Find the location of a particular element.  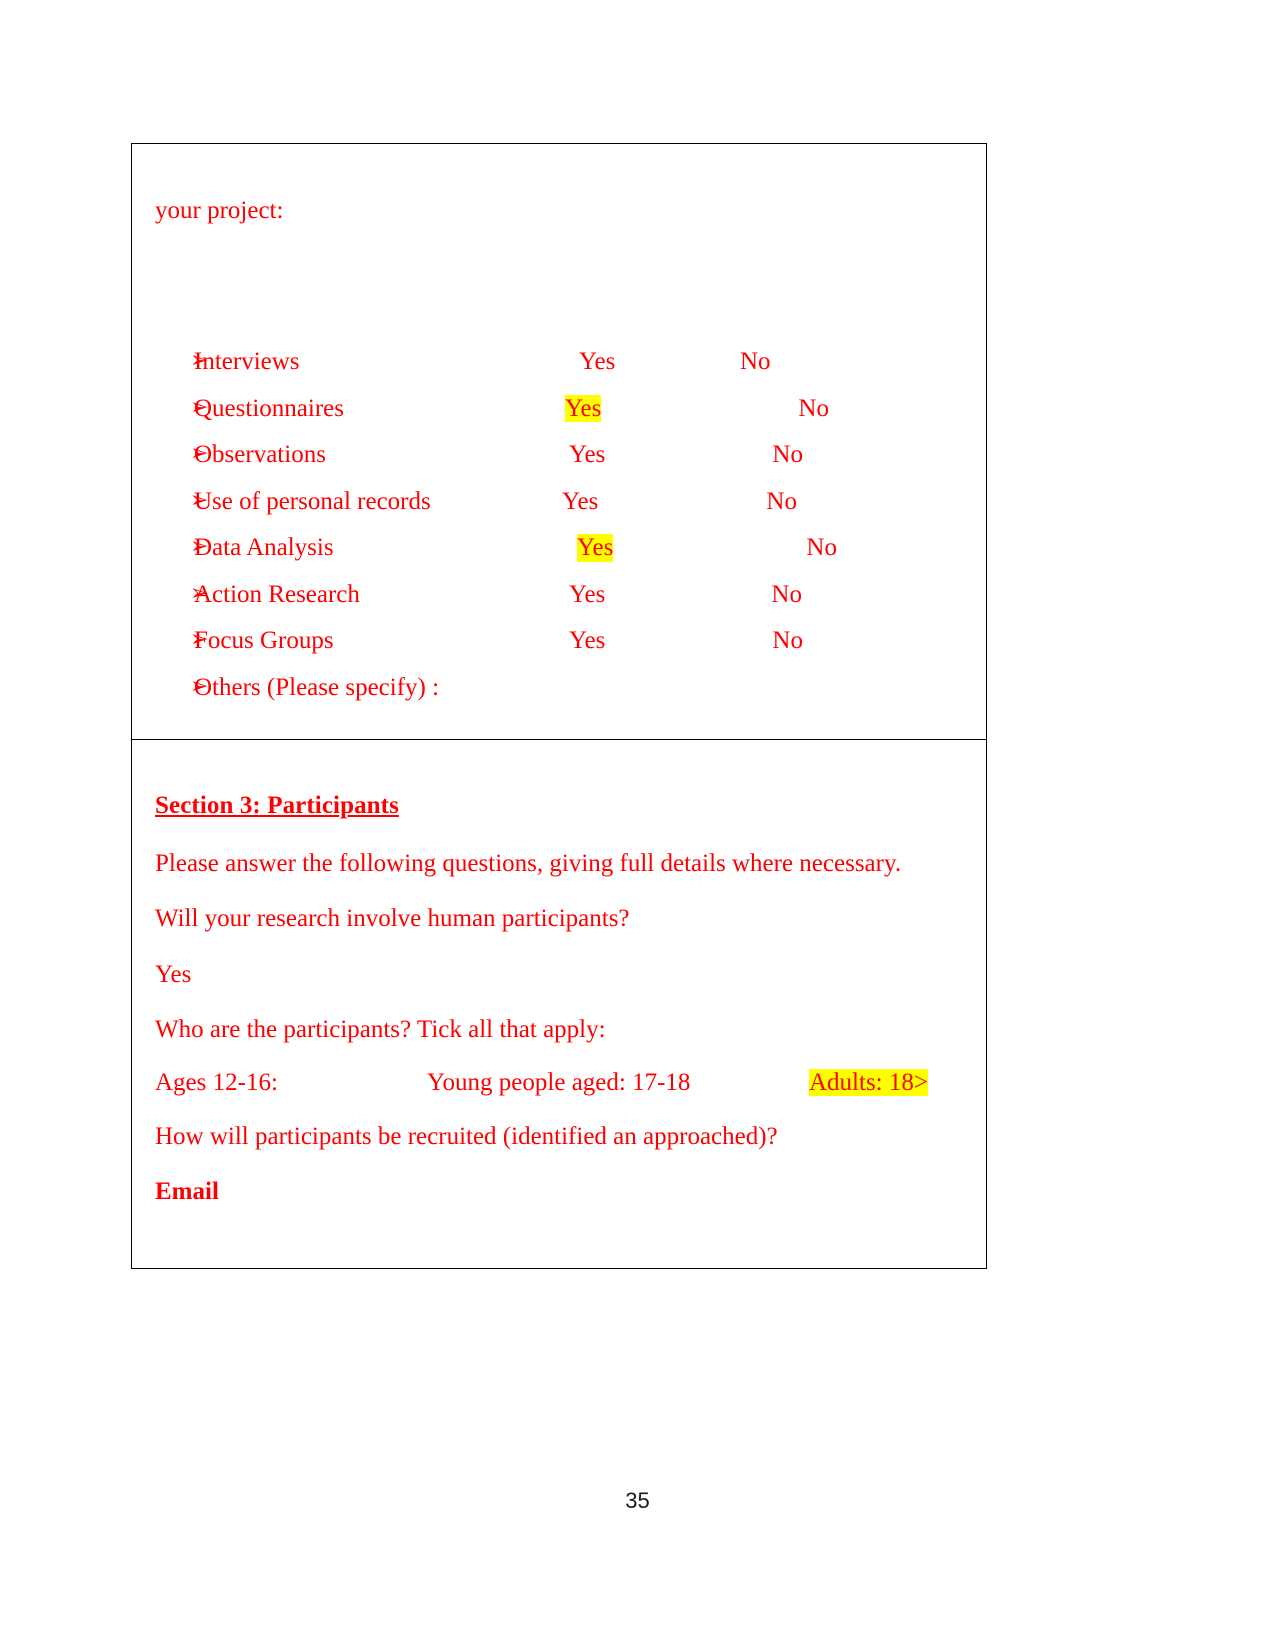

answer-recruitment: Email is located at coordinates (187, 1192).